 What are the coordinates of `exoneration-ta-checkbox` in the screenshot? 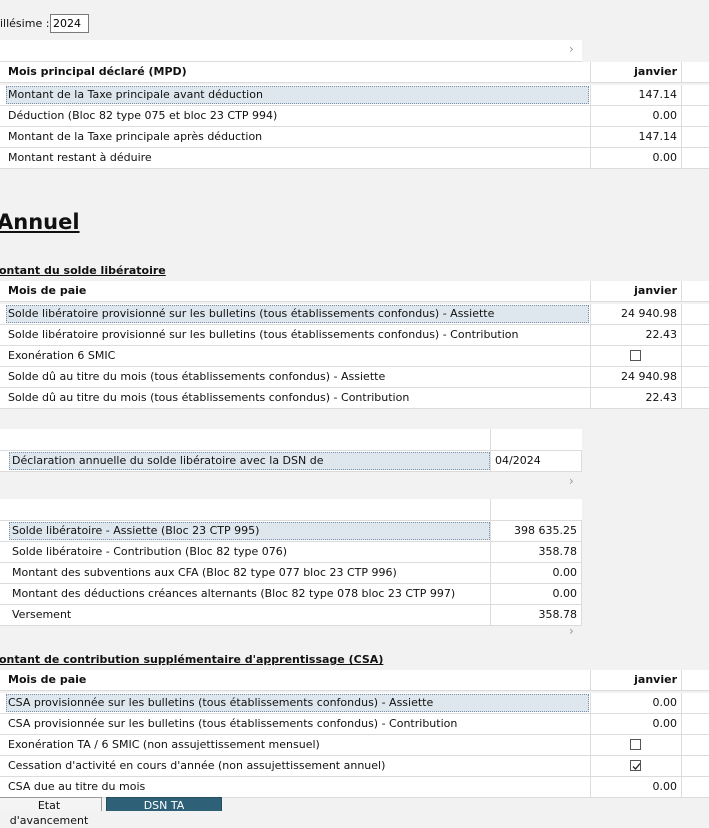 It's located at (635, 744).